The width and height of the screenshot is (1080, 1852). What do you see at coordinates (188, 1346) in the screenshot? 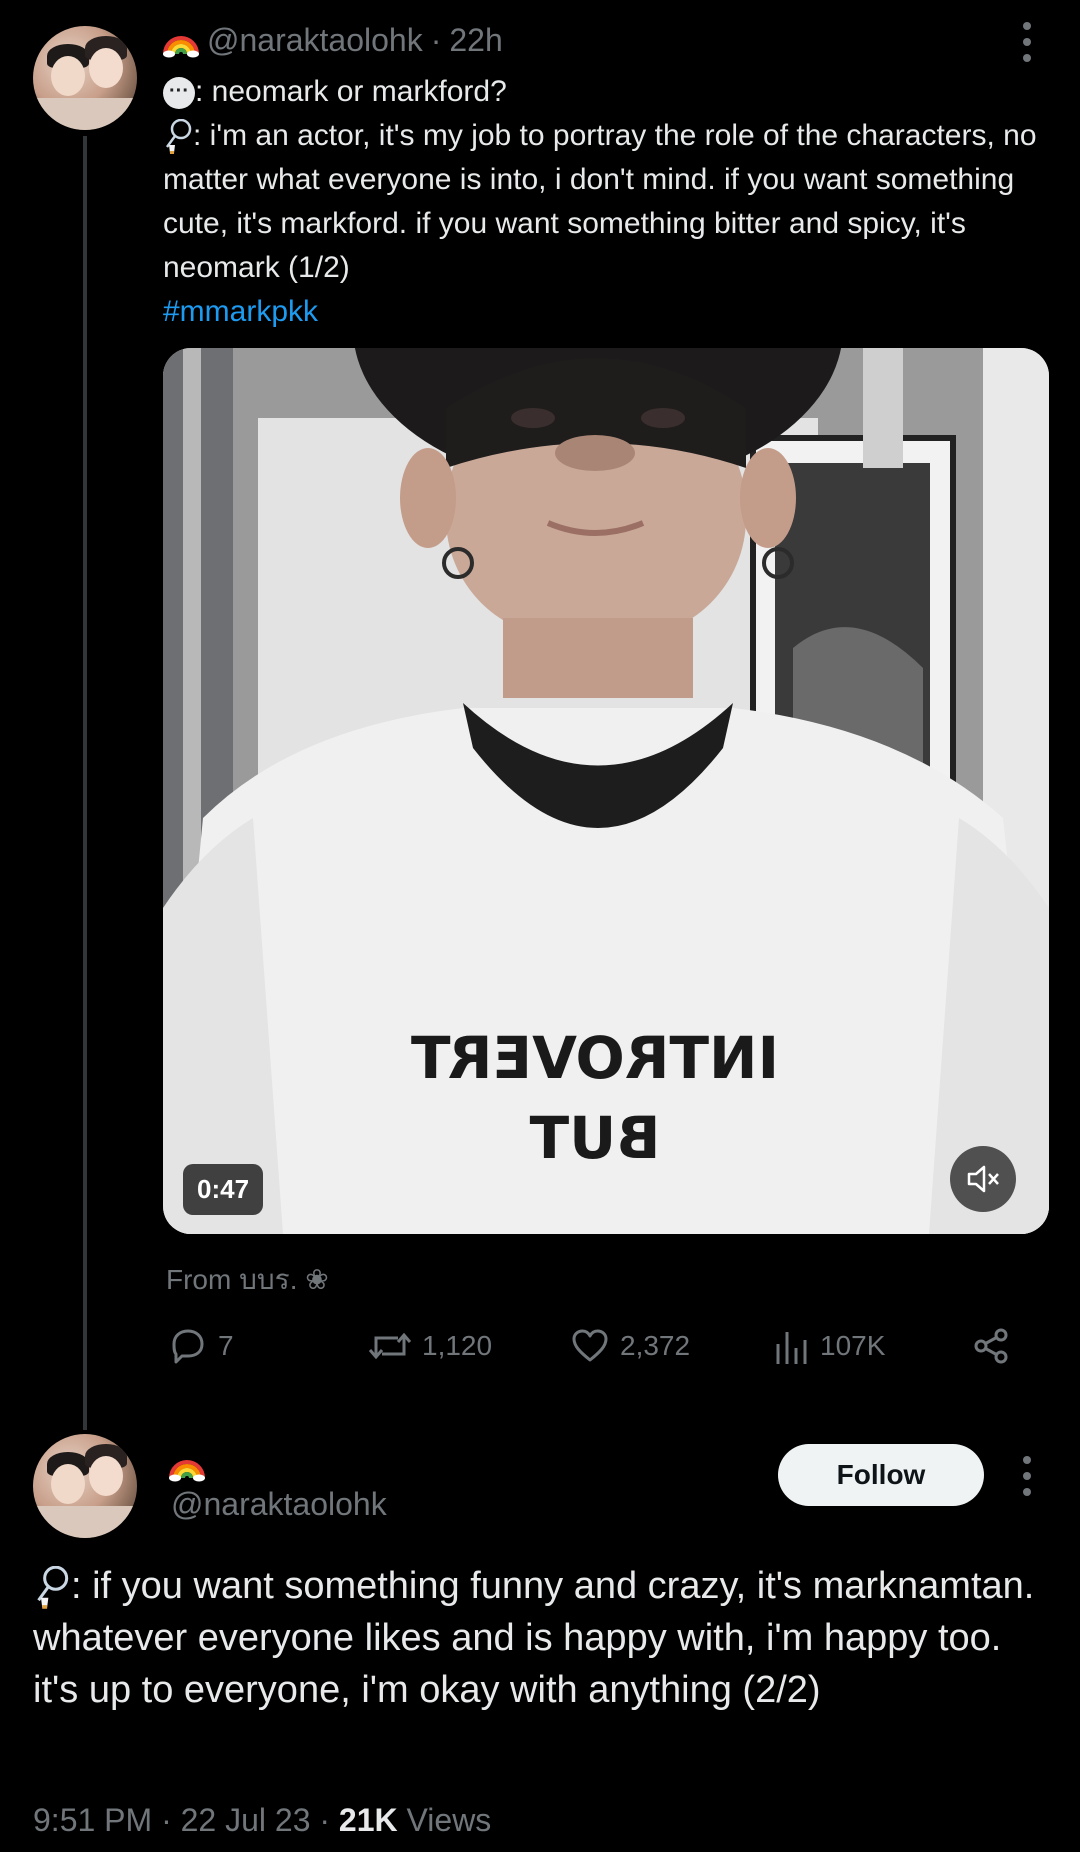
I see `reply-icon` at bounding box center [188, 1346].